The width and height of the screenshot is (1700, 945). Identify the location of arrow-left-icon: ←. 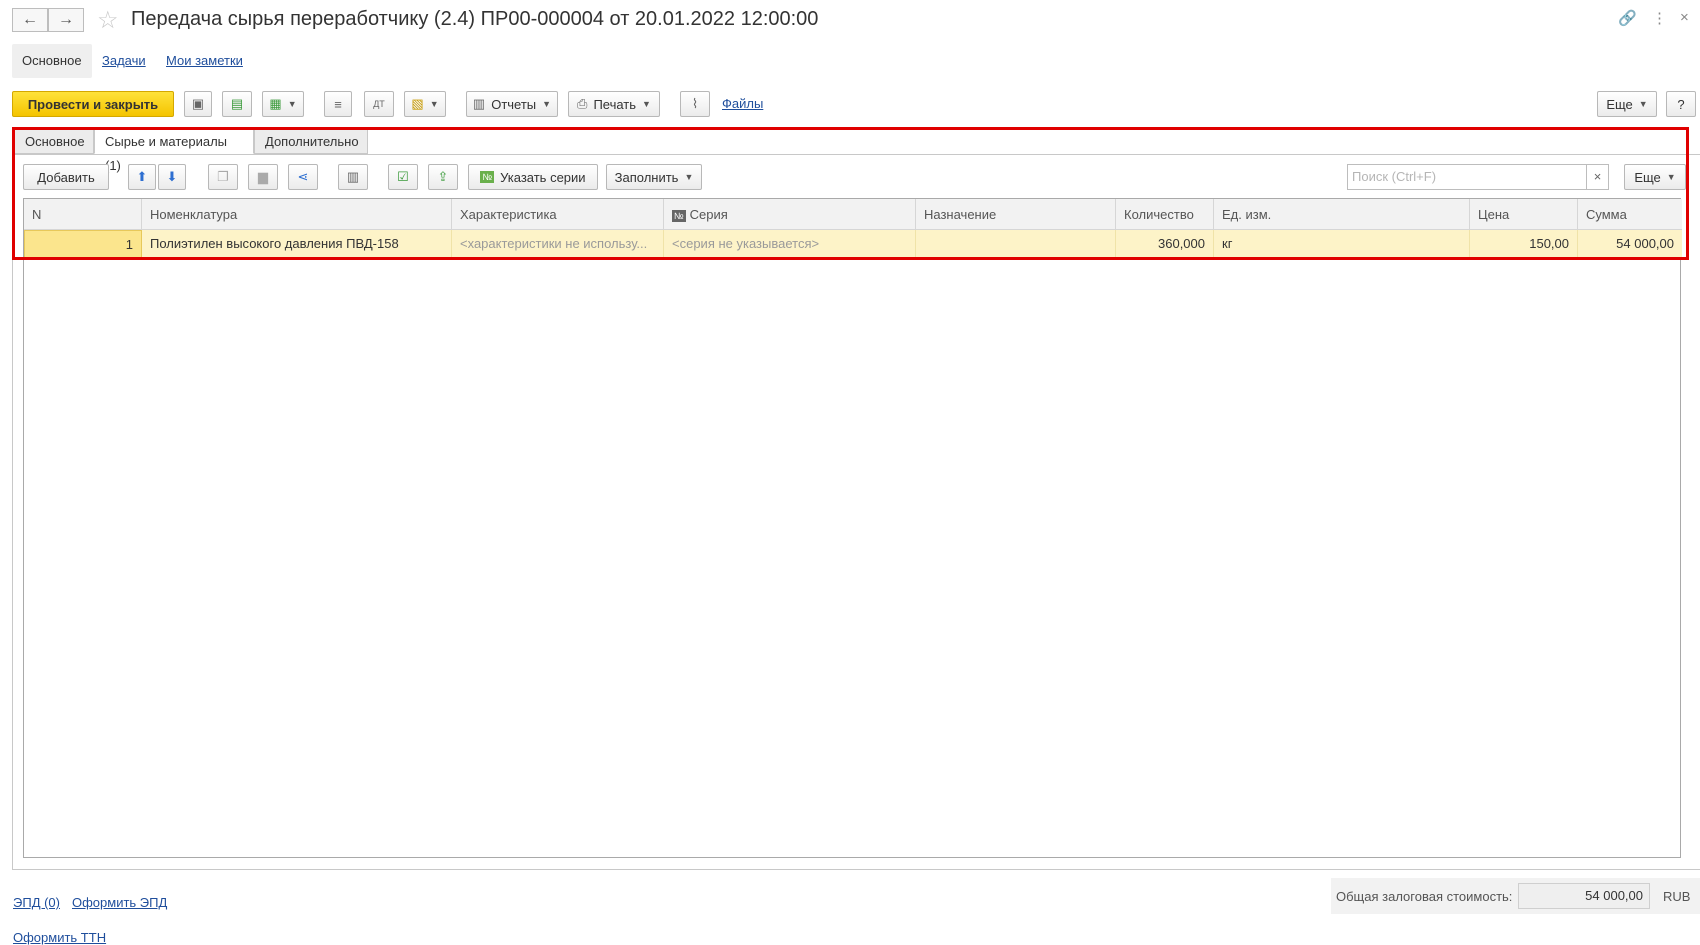
(30, 19).